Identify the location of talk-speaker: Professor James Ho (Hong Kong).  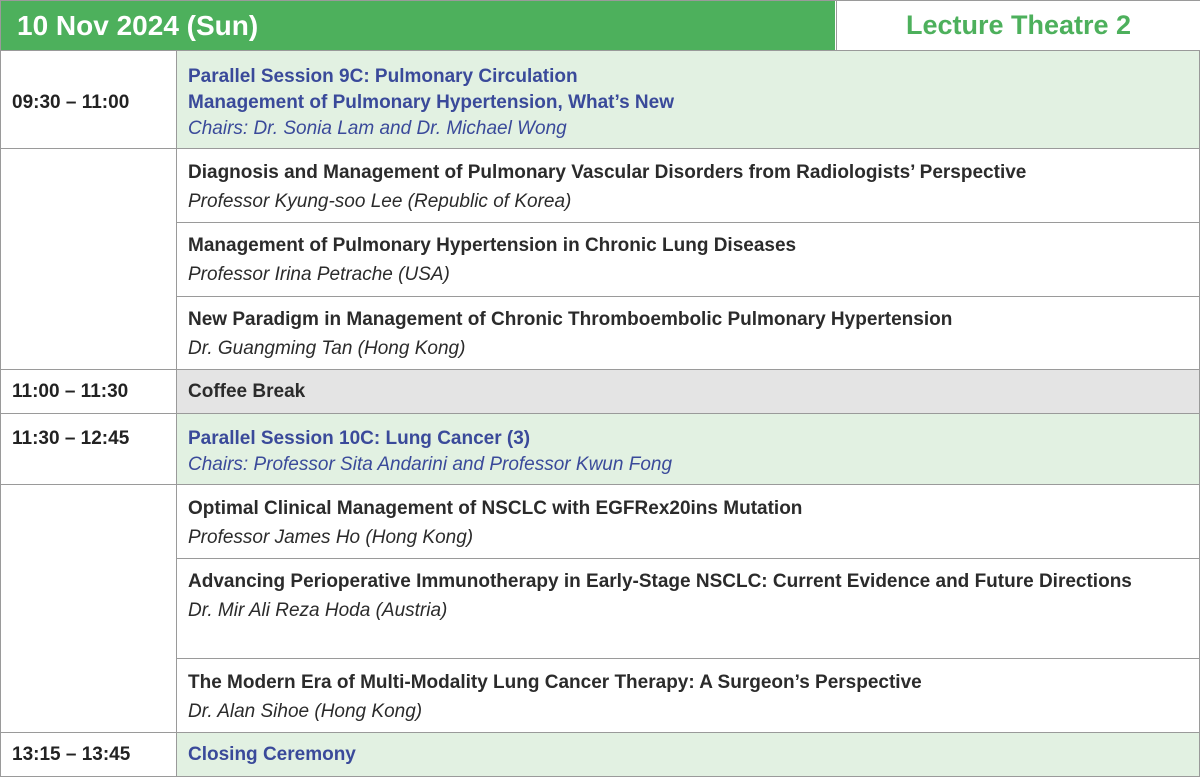
(331, 537).